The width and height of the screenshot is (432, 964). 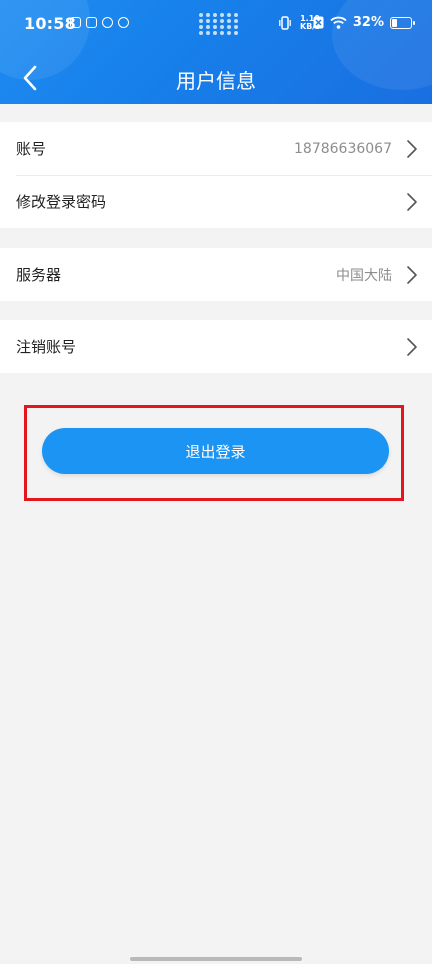 I want to click on account-label: 账号, so click(x=31, y=149).